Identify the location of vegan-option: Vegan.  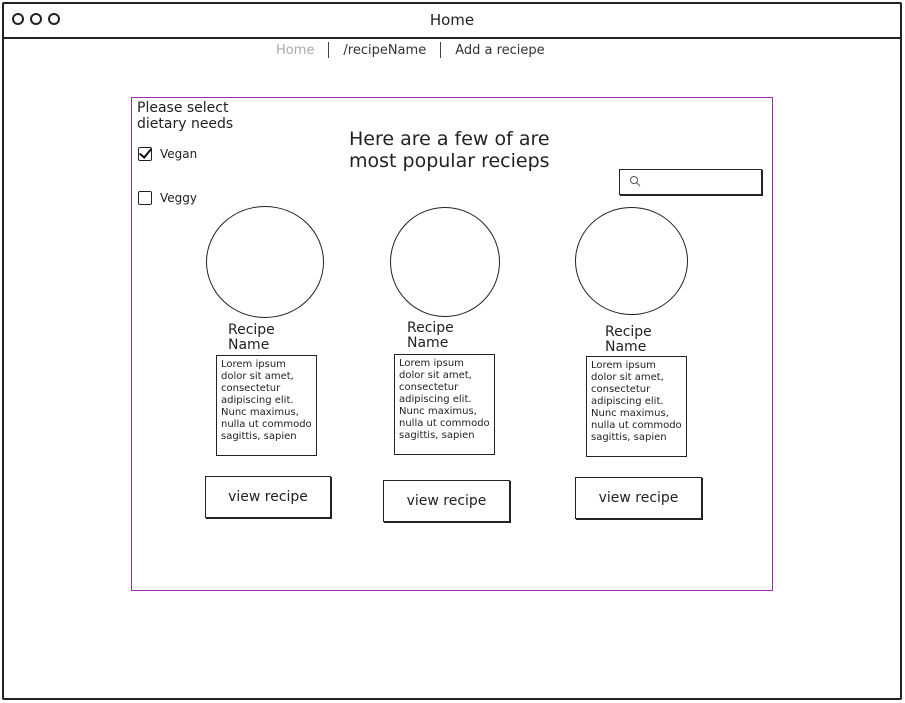
(167, 154).